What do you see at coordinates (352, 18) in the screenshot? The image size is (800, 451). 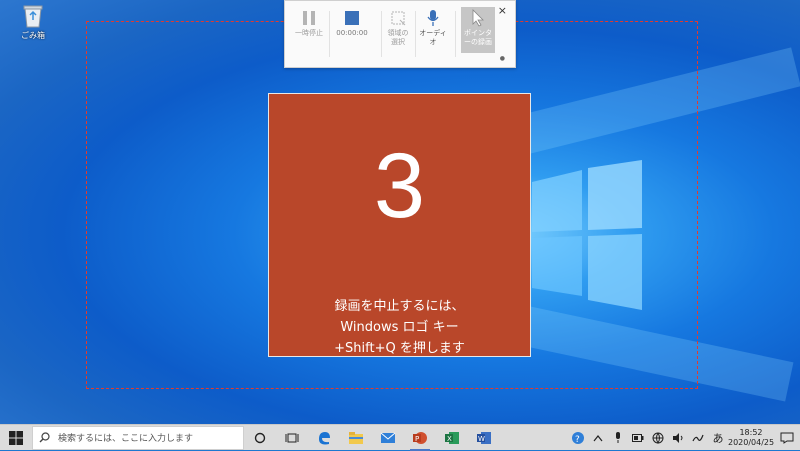 I see `stop-icon` at bounding box center [352, 18].